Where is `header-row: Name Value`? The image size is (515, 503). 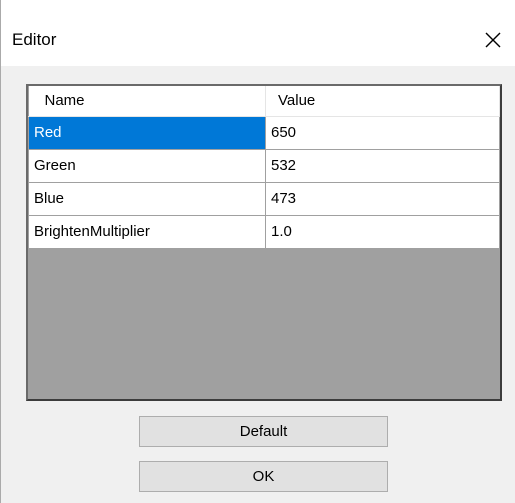
header-row: Name Value is located at coordinates (264, 101).